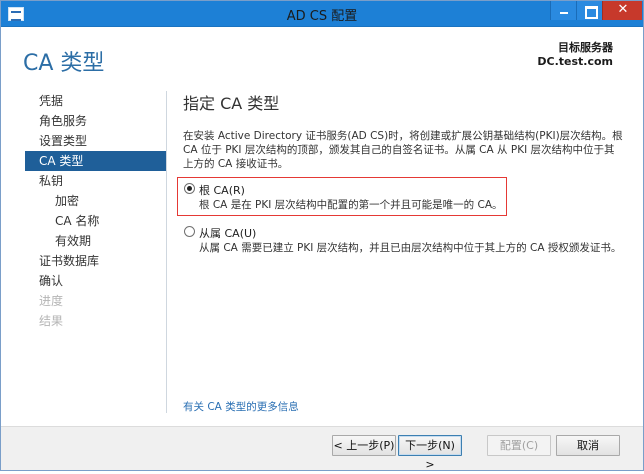 The height and width of the screenshot is (474, 644). Describe the element at coordinates (96, 281) in the screenshot. I see `nav-item-confirmation: 确认` at that location.